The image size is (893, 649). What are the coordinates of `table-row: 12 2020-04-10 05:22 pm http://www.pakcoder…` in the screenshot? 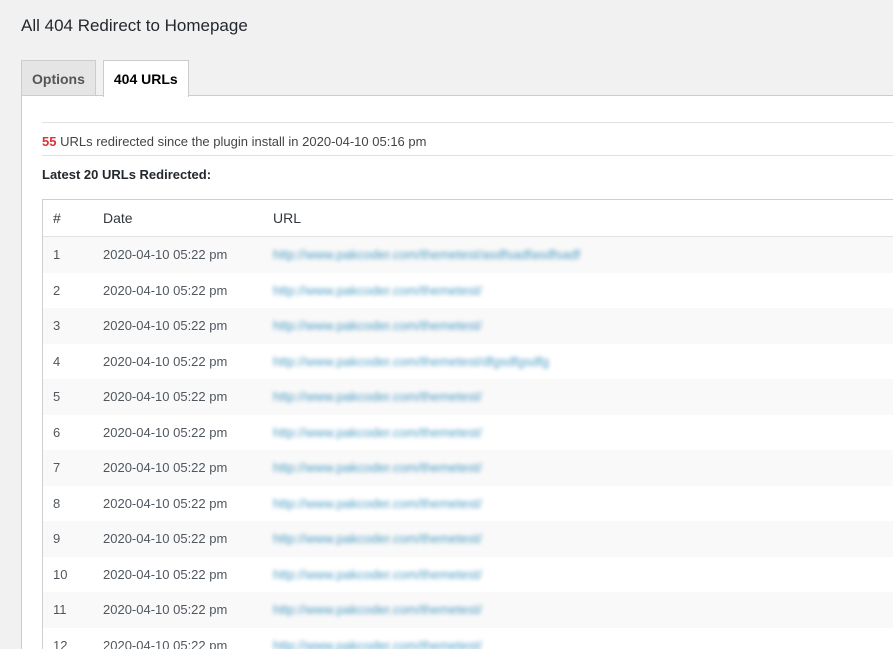 It's located at (468, 638).